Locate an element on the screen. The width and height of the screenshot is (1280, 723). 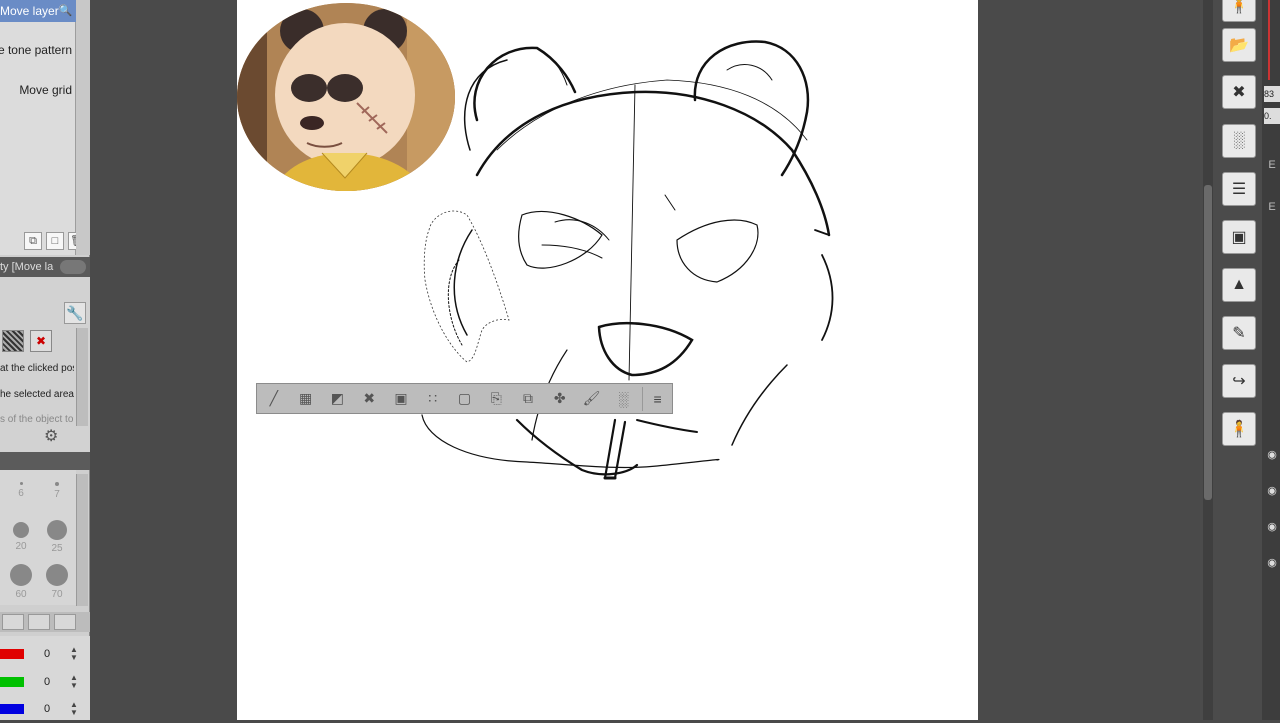
sub-tool-move-grid: Move grid is located at coordinates (38, 90).